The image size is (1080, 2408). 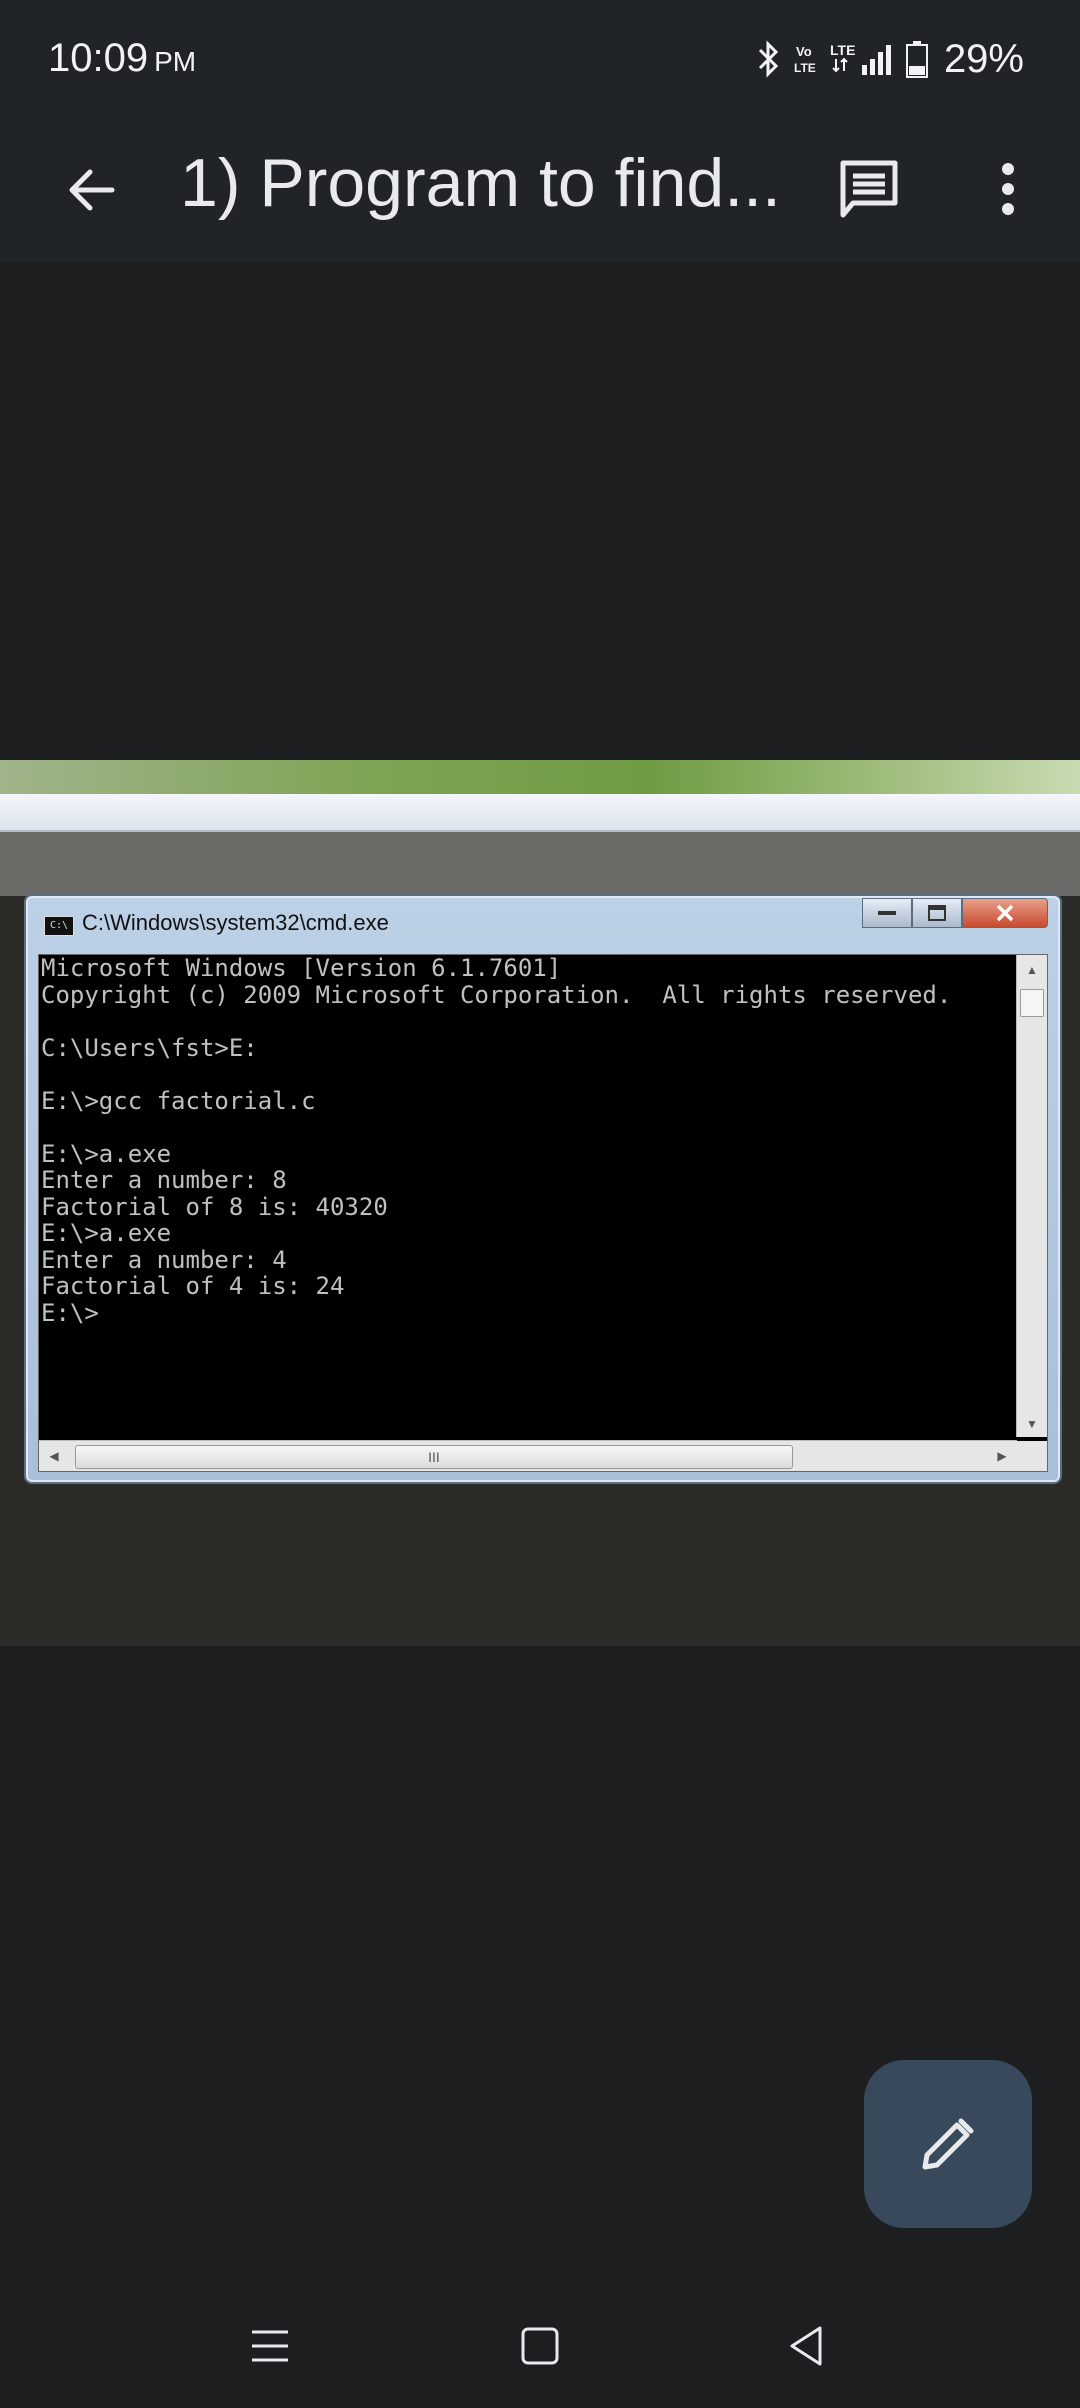 What do you see at coordinates (1002, 1456) in the screenshot?
I see `scroll-right-icon: ▶` at bounding box center [1002, 1456].